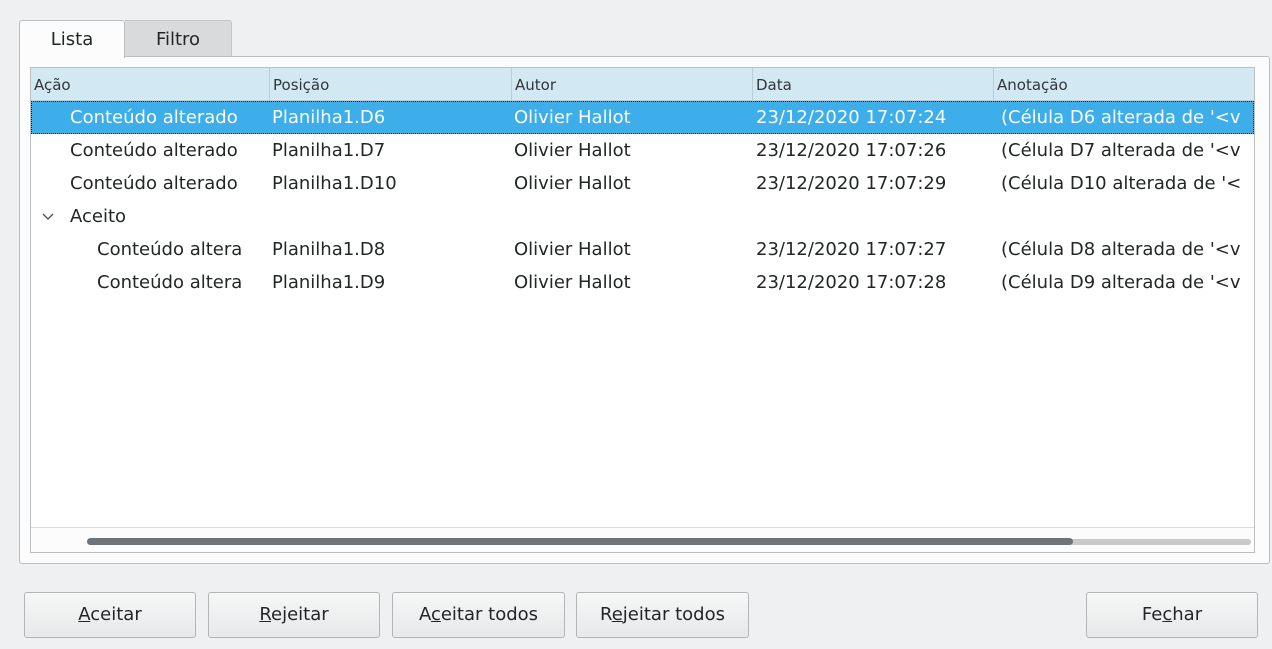  What do you see at coordinates (329, 117) in the screenshot?
I see `cell-position: Planilha1.D6` at bounding box center [329, 117].